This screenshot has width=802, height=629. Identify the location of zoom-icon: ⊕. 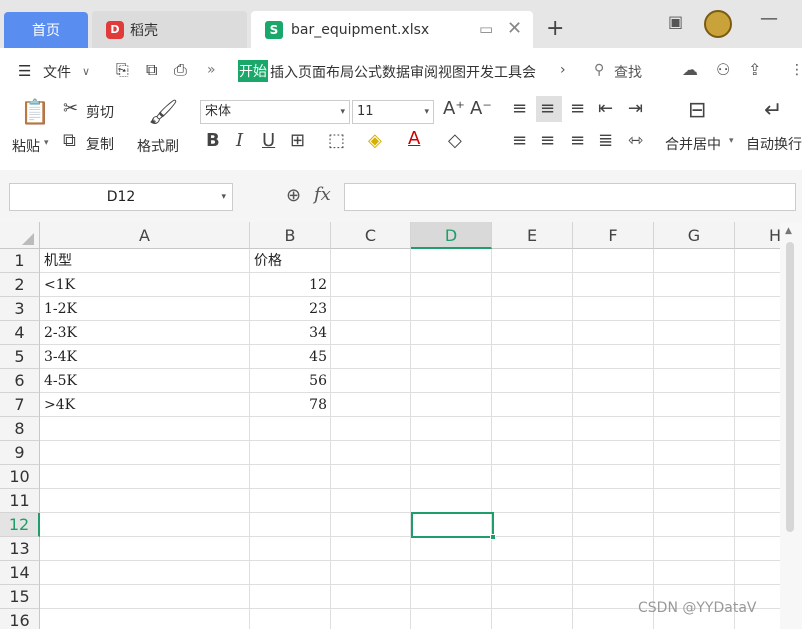
(293, 195).